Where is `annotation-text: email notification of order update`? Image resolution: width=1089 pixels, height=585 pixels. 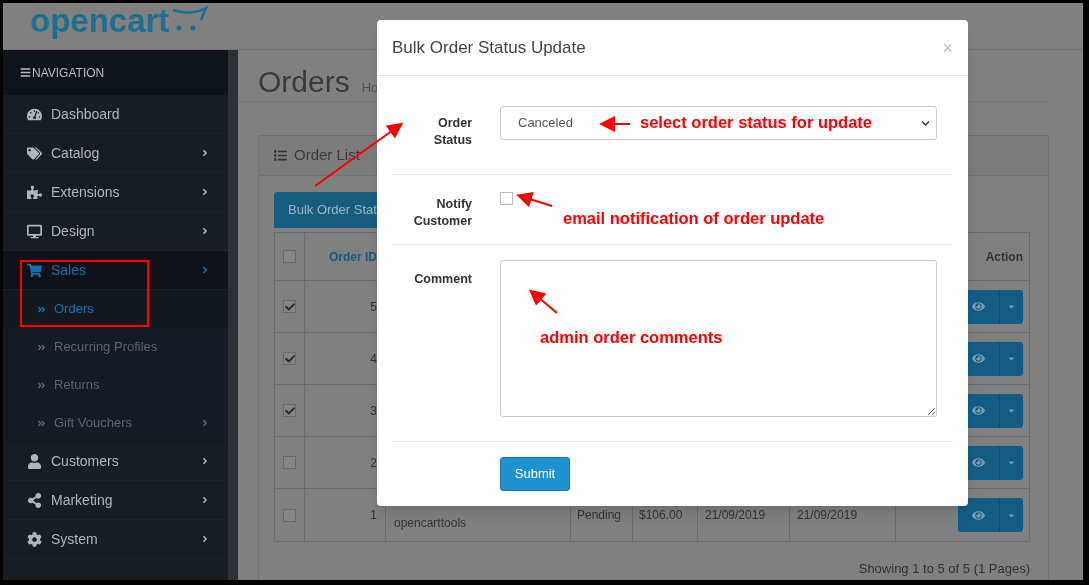 annotation-text: email notification of order update is located at coordinates (694, 218).